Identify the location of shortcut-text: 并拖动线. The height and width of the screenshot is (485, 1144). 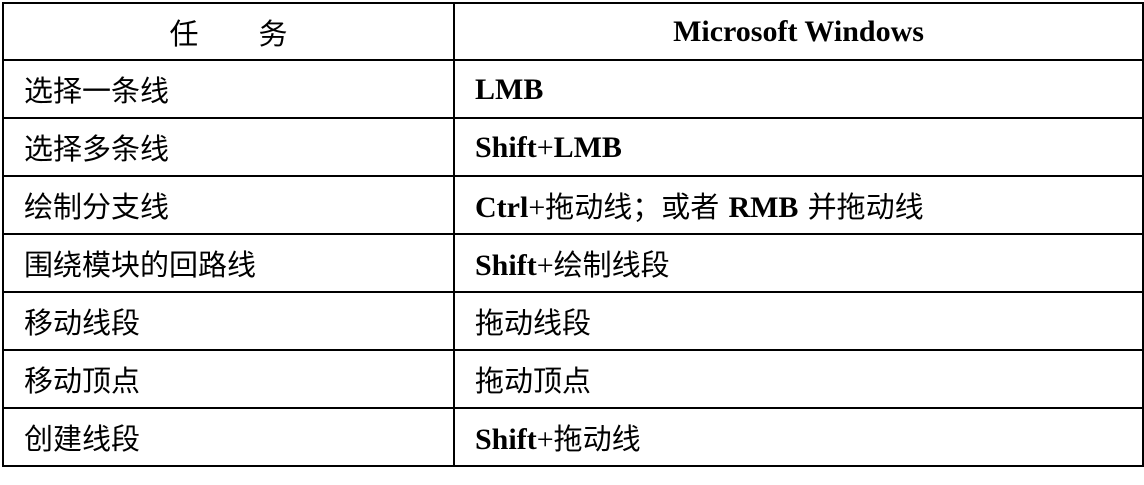
(861, 207).